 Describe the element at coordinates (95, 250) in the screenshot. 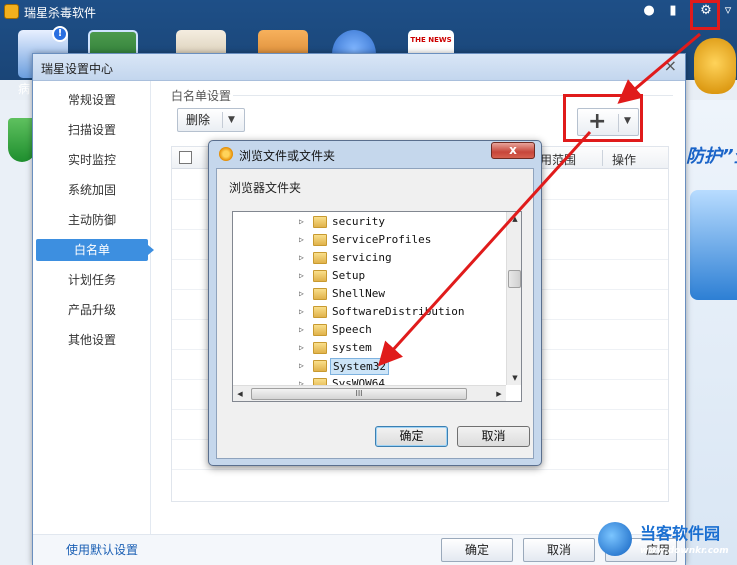

I see `nav-item-whitelist: 白名单` at that location.